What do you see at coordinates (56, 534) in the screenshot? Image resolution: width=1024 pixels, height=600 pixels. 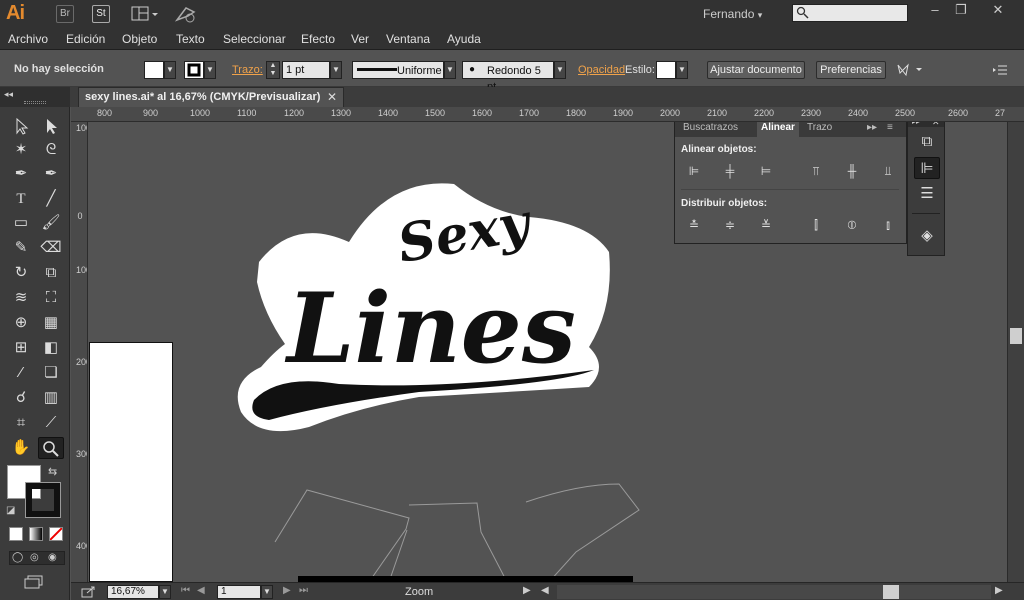 I see `none-mode-button` at bounding box center [56, 534].